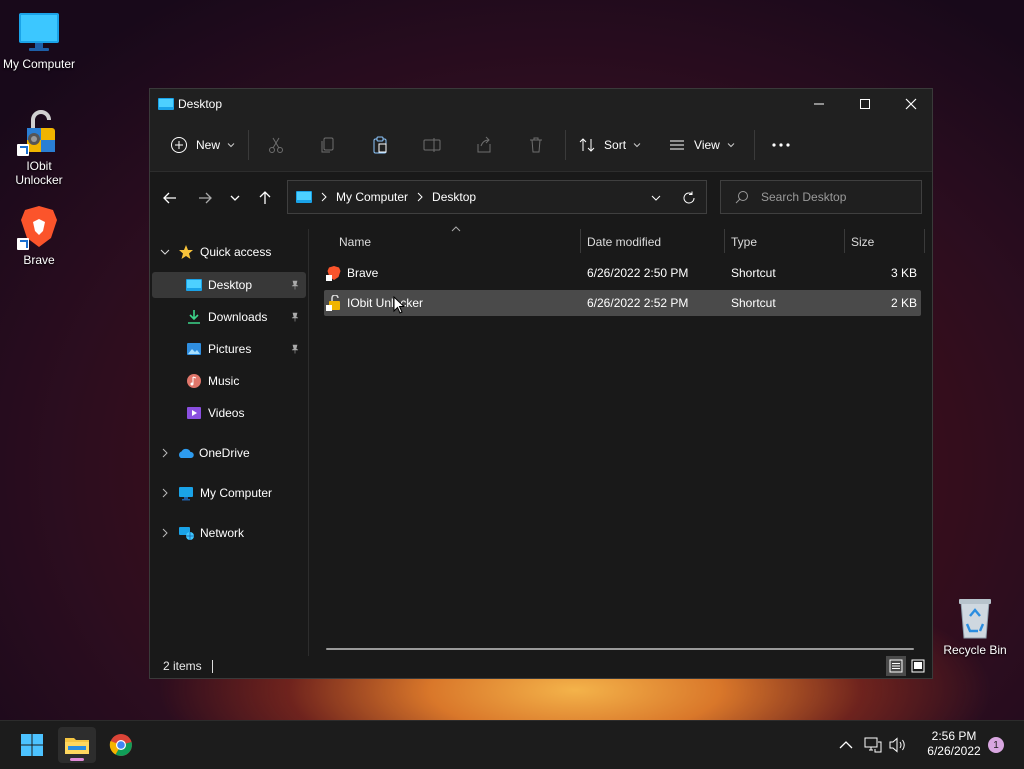 This screenshot has width=1024, height=769. Describe the element at coordinates (77, 745) in the screenshot. I see `taskbar-file-explorer` at that location.